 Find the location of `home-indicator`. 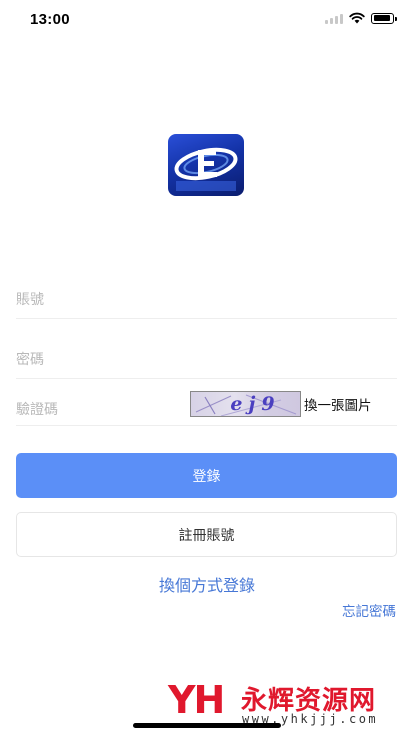

home-indicator is located at coordinates (207, 725).